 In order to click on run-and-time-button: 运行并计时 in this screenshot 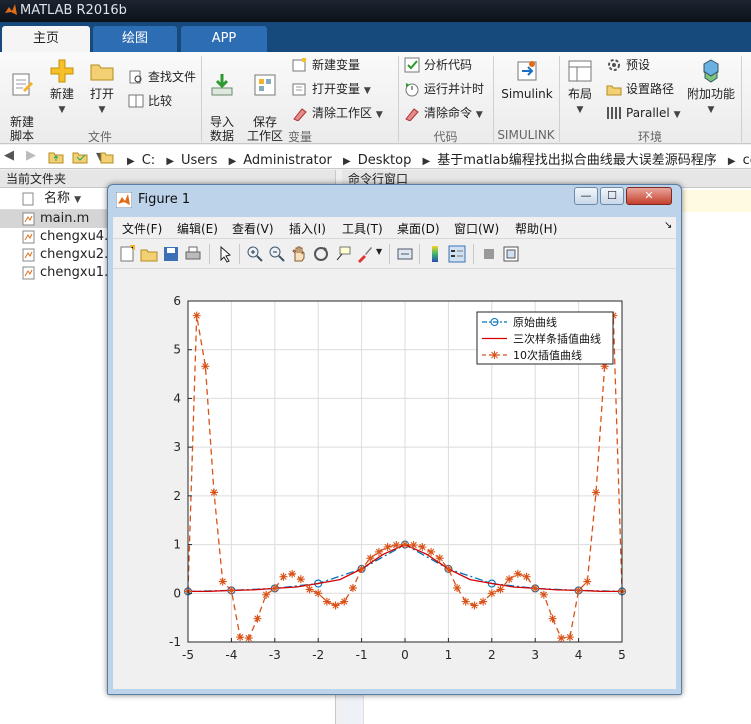, I will do `click(444, 89)`.